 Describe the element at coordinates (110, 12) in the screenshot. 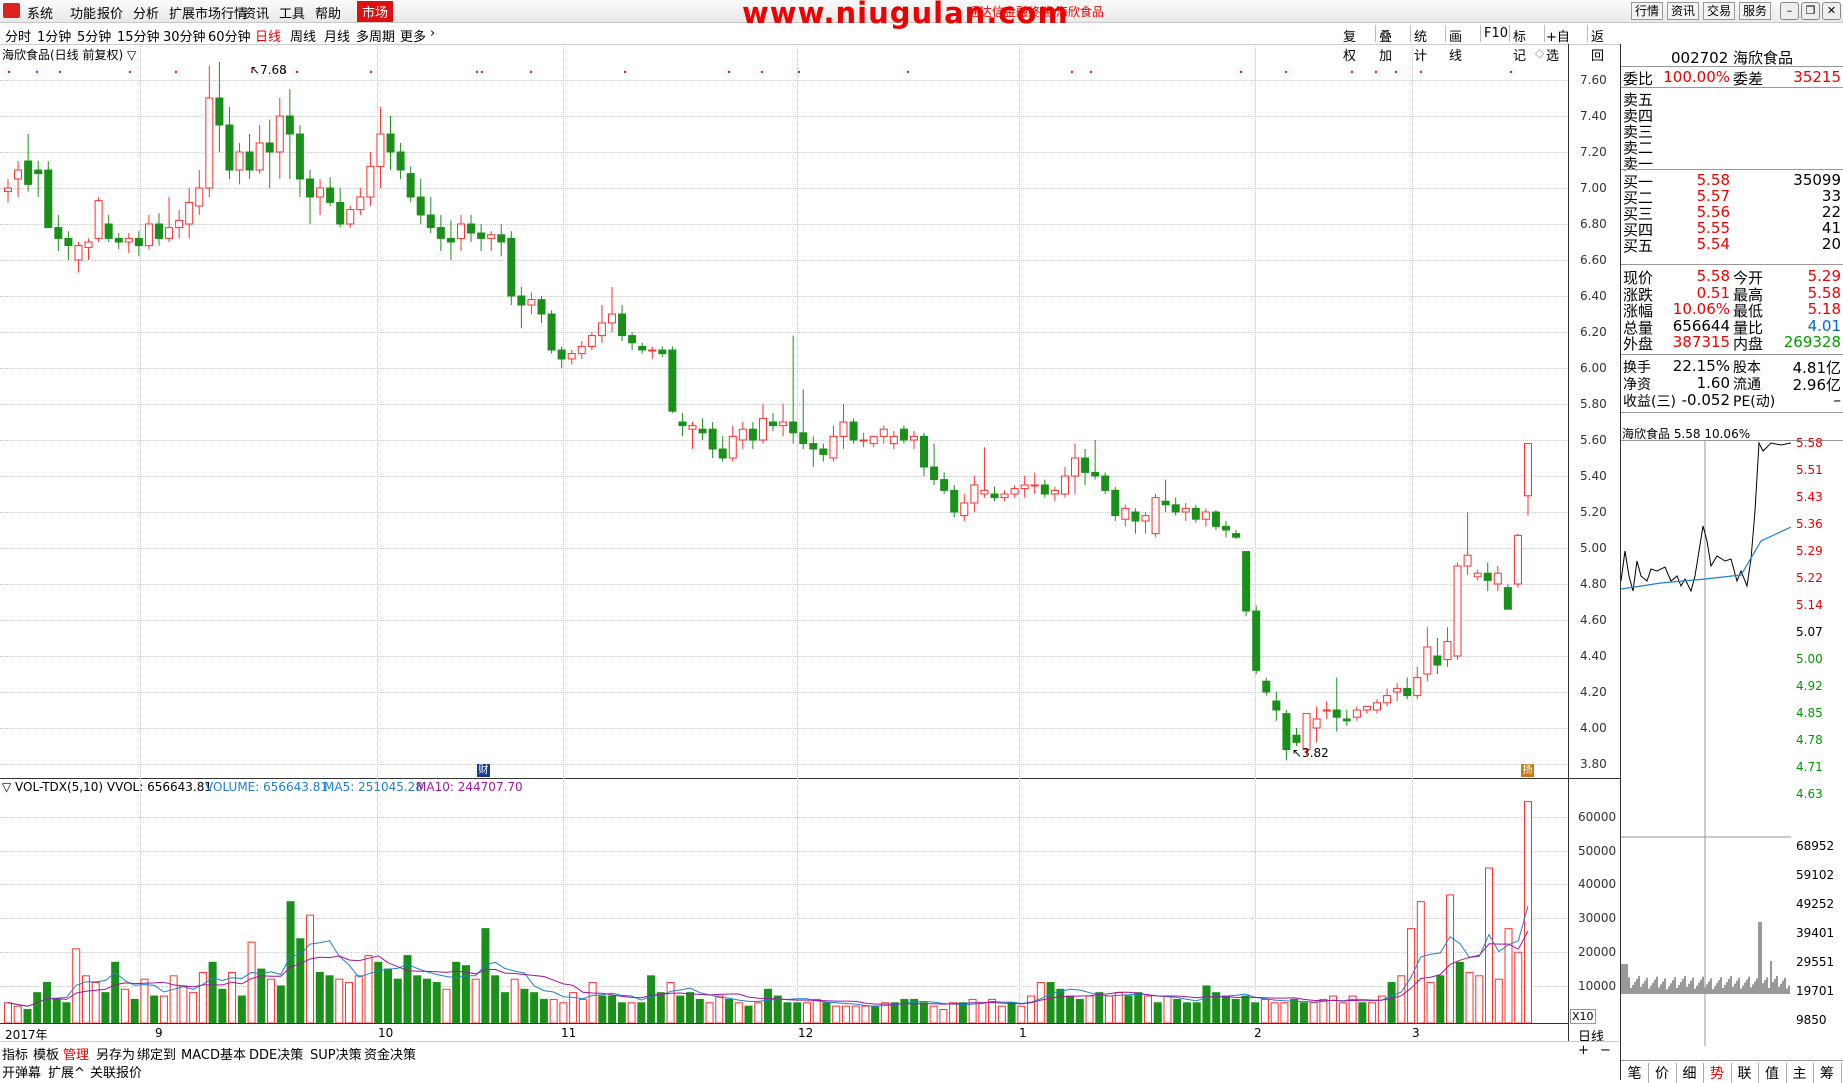

I see `menu-quote: 报价` at that location.